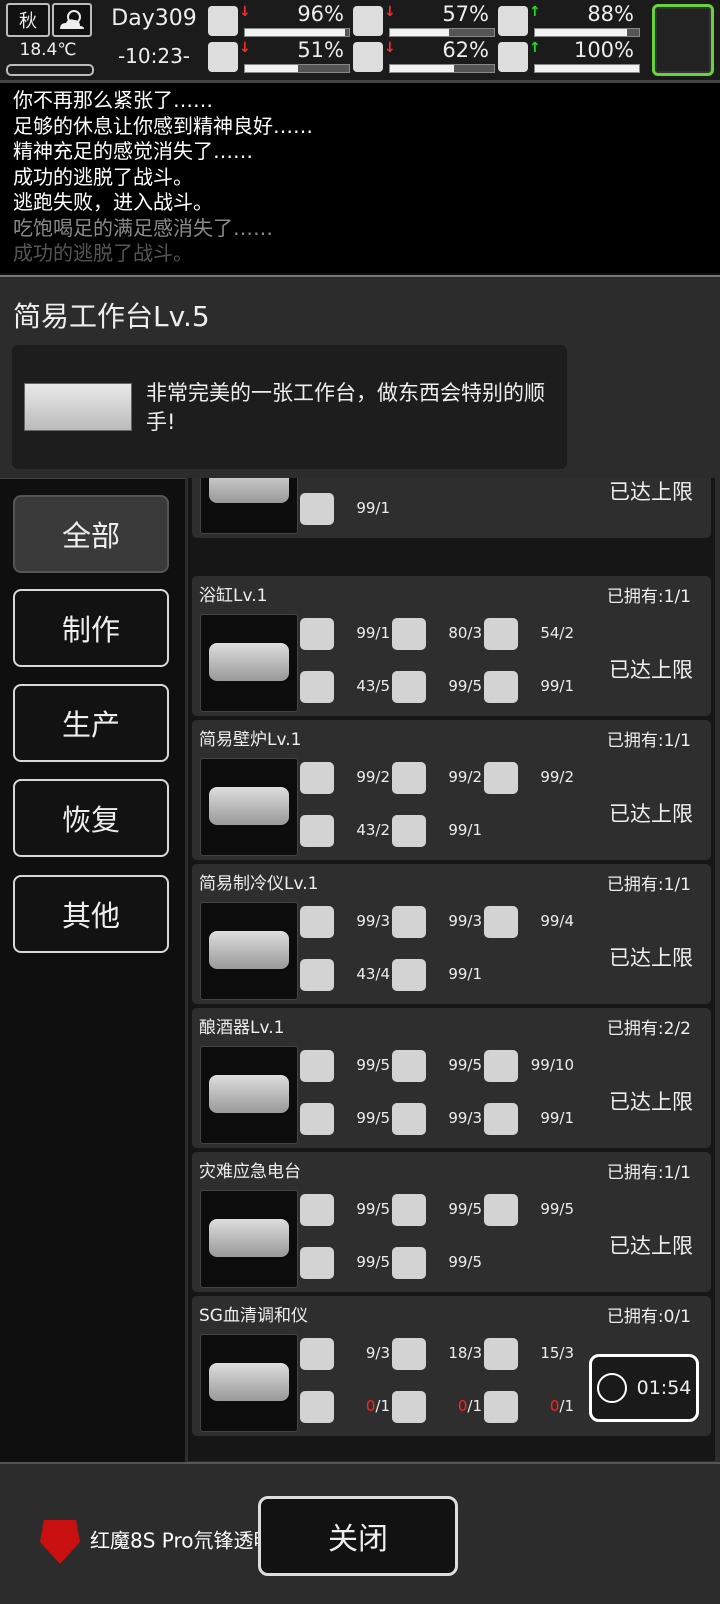 The height and width of the screenshot is (1604, 720). Describe the element at coordinates (358, 1536) in the screenshot. I see `close-button: 关闭` at that location.